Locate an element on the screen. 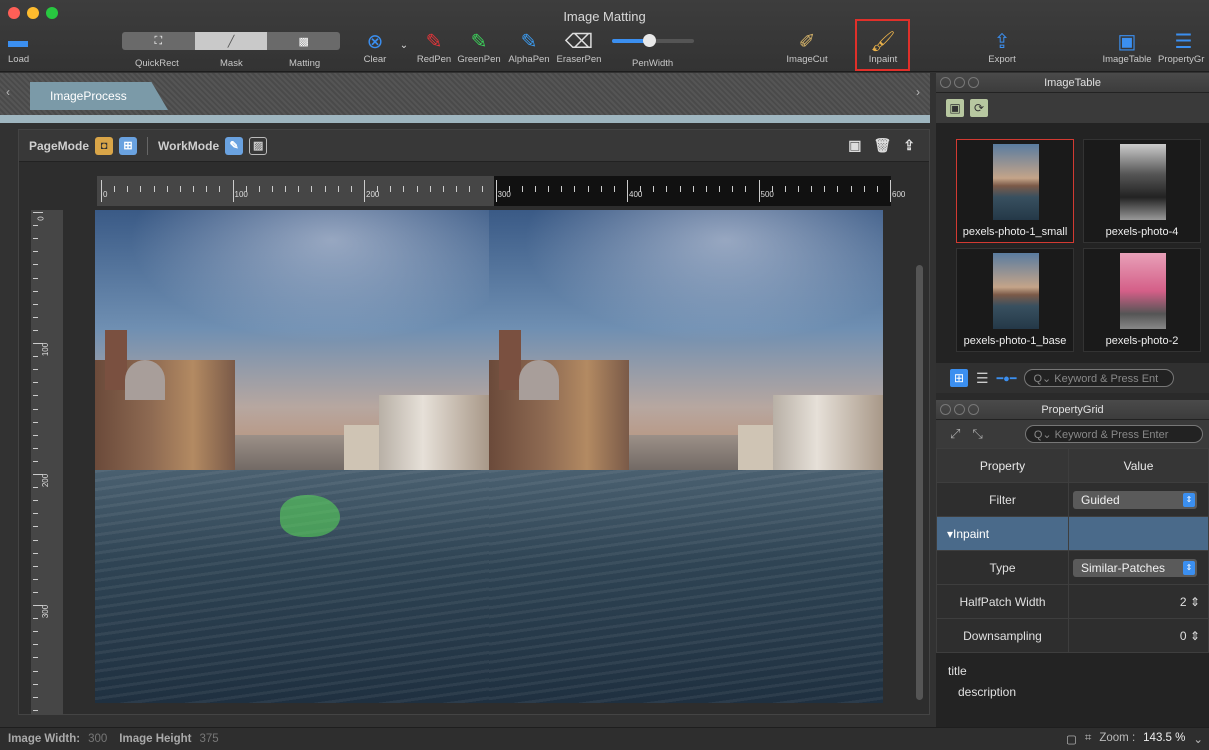 This screenshot has width=1209, height=750. collapse-icon: ⤡ is located at coordinates (977, 434).